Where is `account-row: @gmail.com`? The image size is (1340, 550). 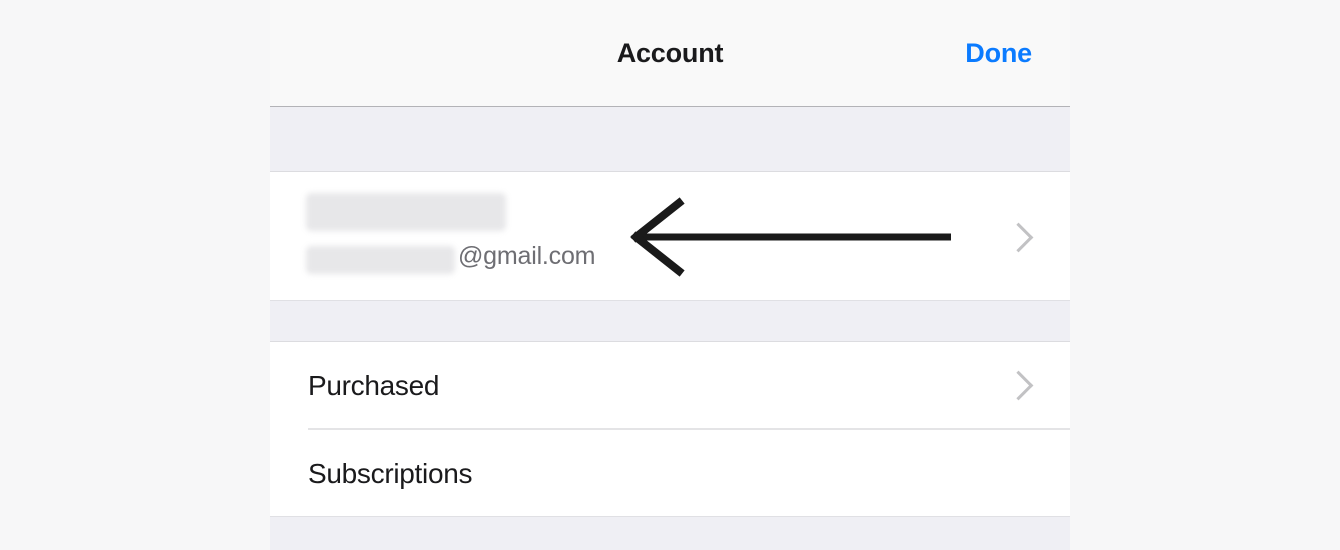 account-row: @gmail.com is located at coordinates (670, 236).